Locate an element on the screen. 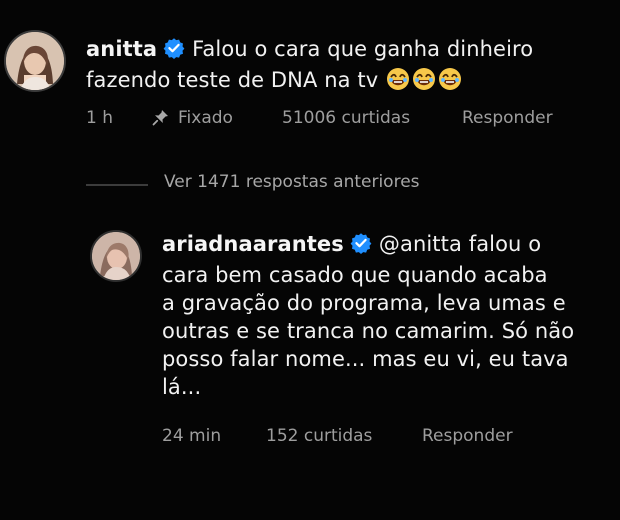  view-replies-link: Ver 1471 respostas anteriores is located at coordinates (292, 182).